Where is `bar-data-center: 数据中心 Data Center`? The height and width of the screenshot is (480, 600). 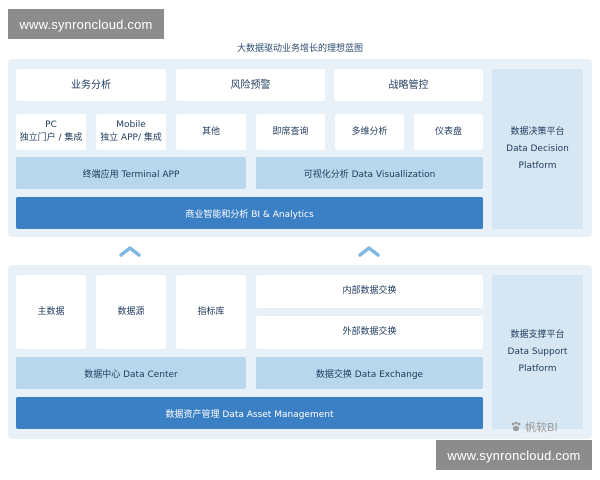 bar-data-center: 数据中心 Data Center is located at coordinates (131, 373).